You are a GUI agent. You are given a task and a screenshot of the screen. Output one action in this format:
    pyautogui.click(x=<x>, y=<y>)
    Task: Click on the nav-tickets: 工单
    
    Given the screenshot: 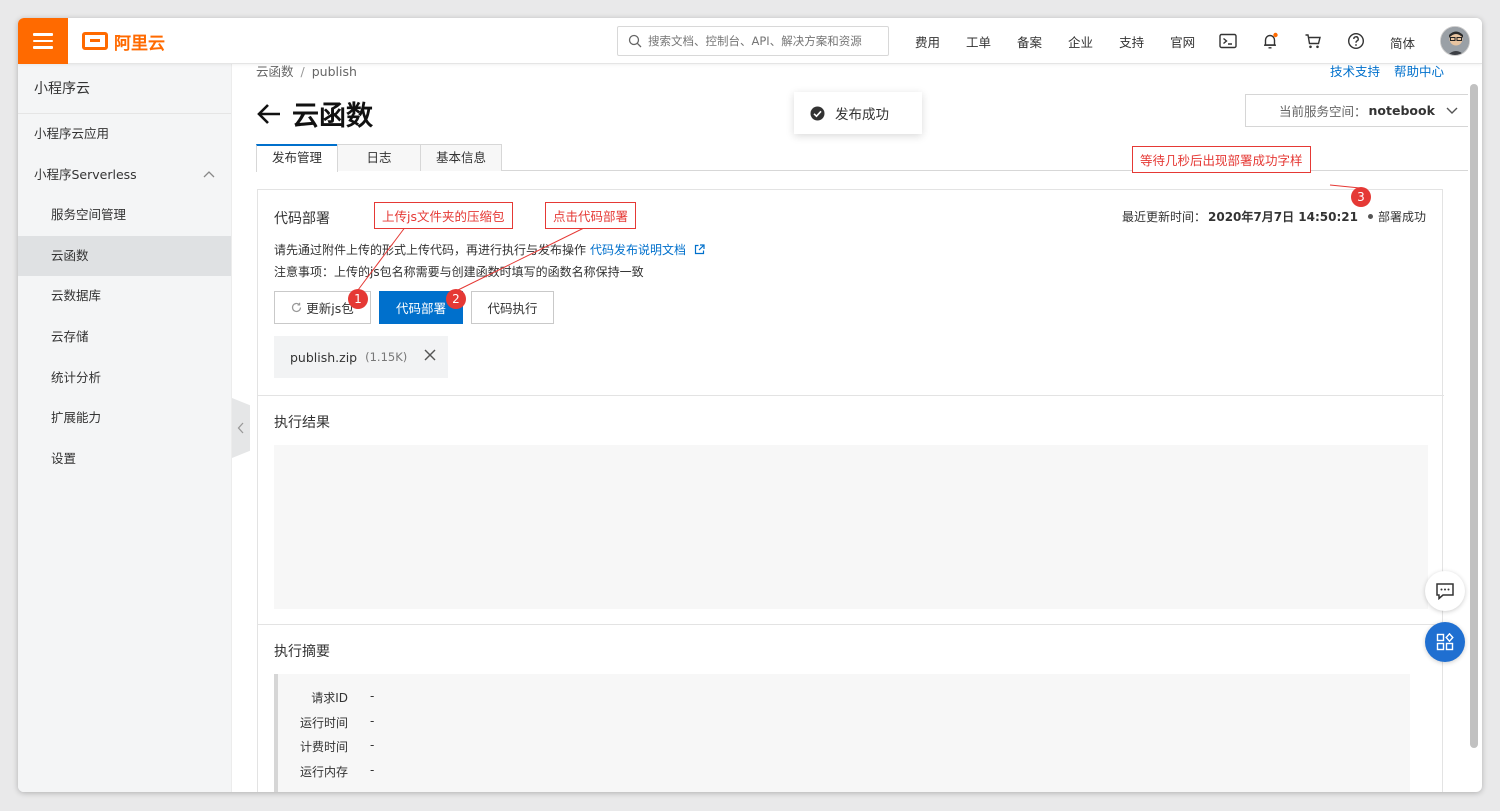 What is the action you would take?
    pyautogui.click(x=978, y=41)
    